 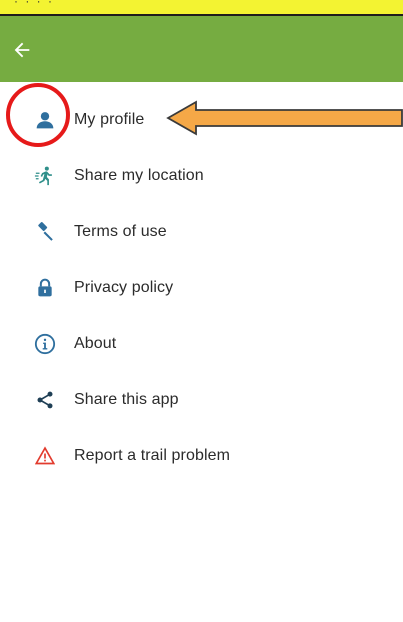 I want to click on menu-item-privacy-policy: Privacy policy, so click(x=201, y=288).